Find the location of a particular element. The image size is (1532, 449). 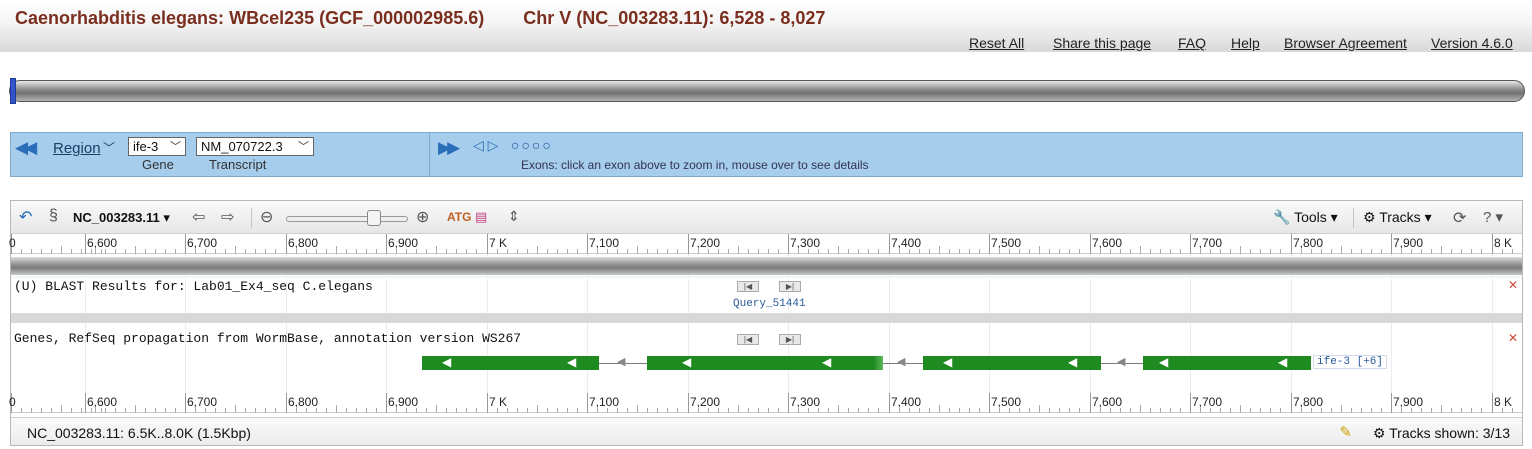

help-link: Help is located at coordinates (1245, 43).